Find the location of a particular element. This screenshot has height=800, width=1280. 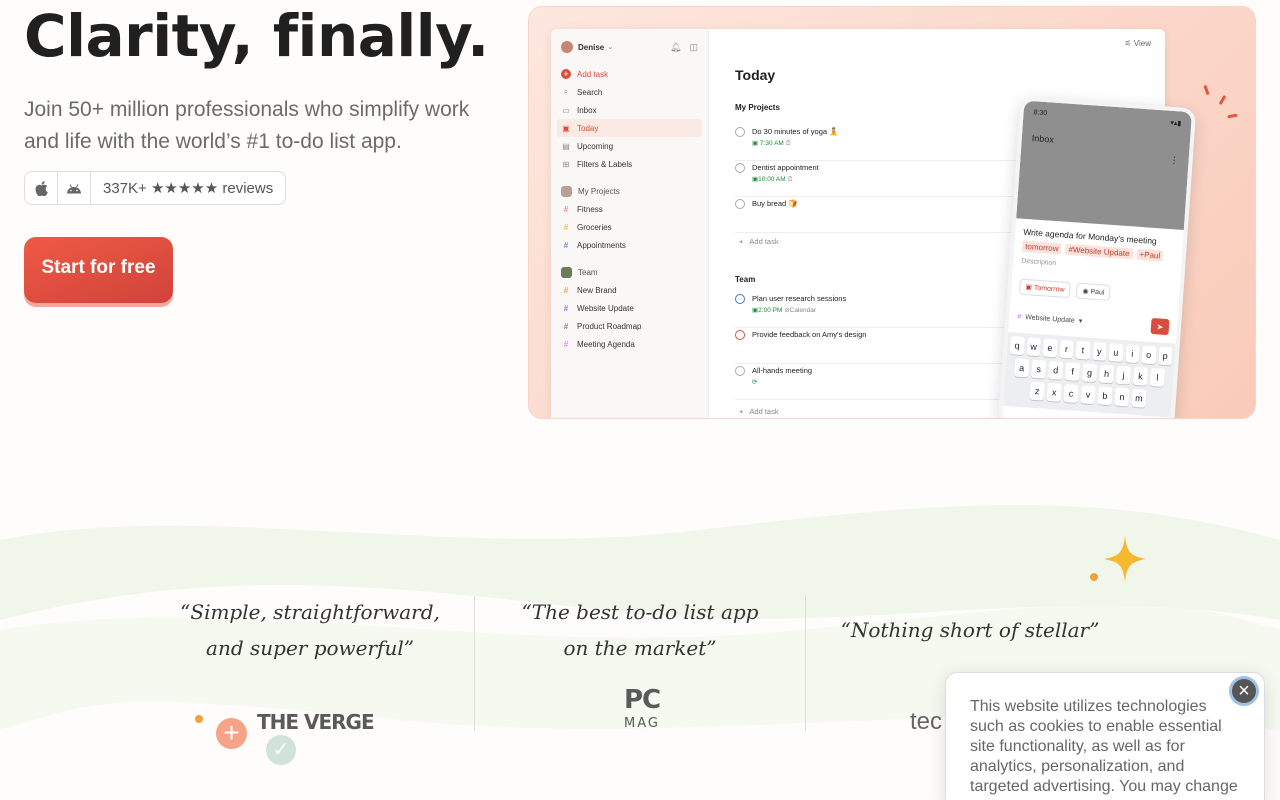

key: n is located at coordinates (1122, 397).